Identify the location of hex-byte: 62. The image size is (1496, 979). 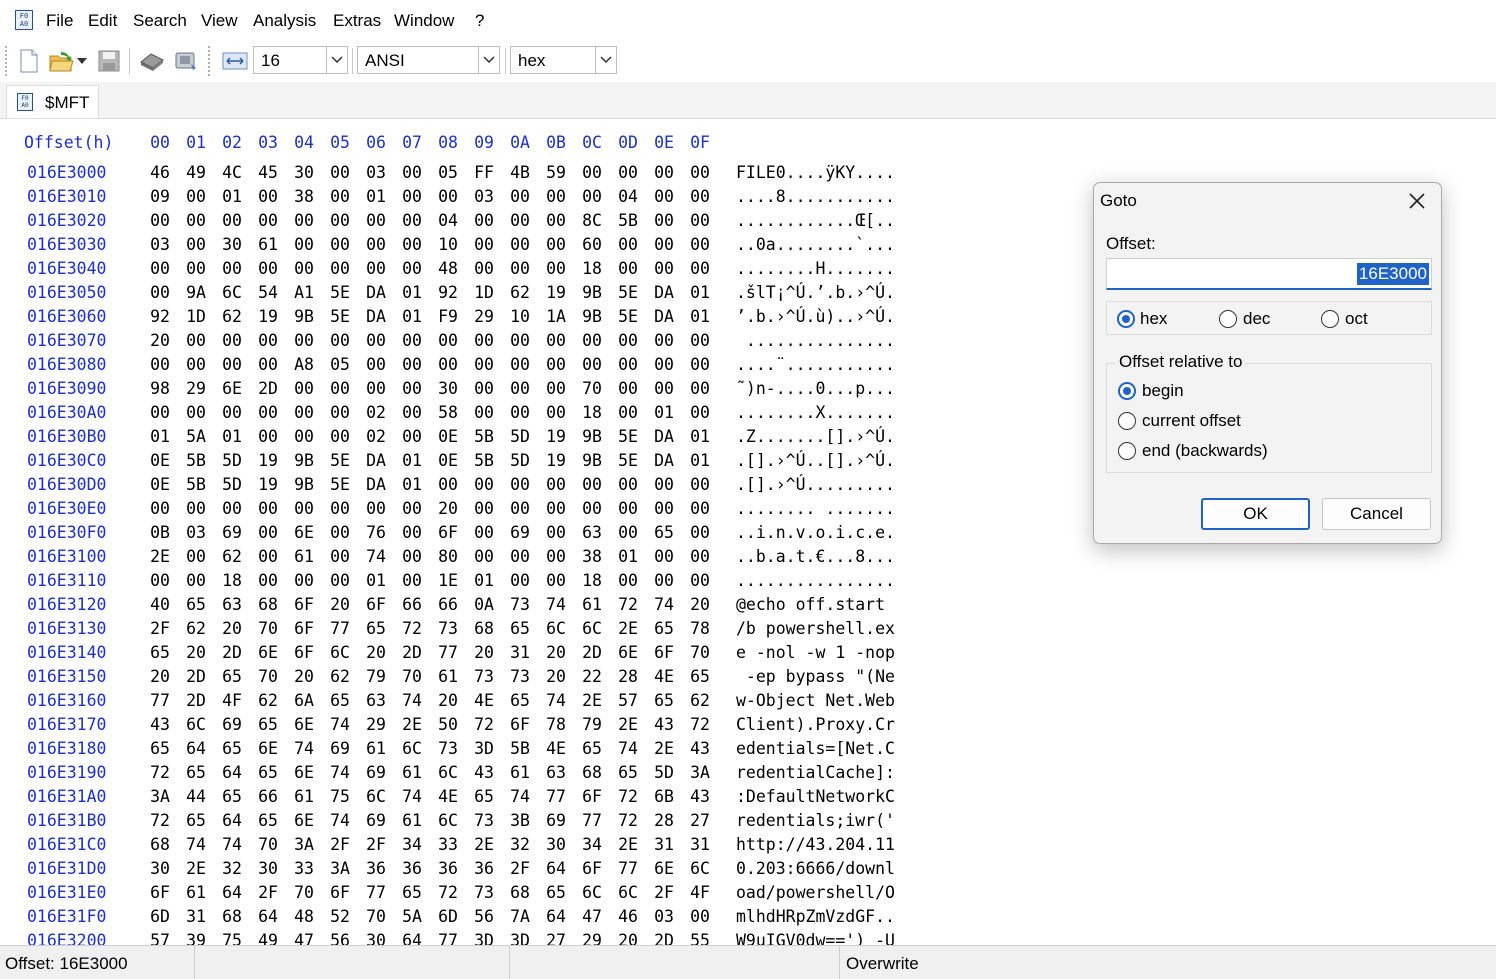
(232, 316).